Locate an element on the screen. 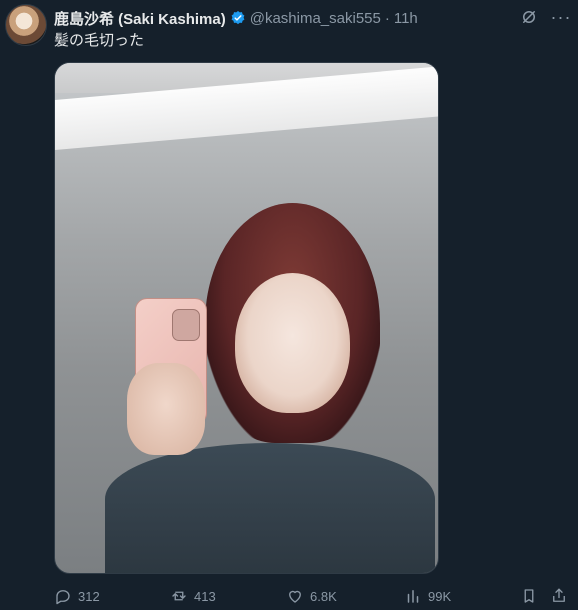 Image resolution: width=578 pixels, height=610 pixels. image-hand is located at coordinates (166, 409).